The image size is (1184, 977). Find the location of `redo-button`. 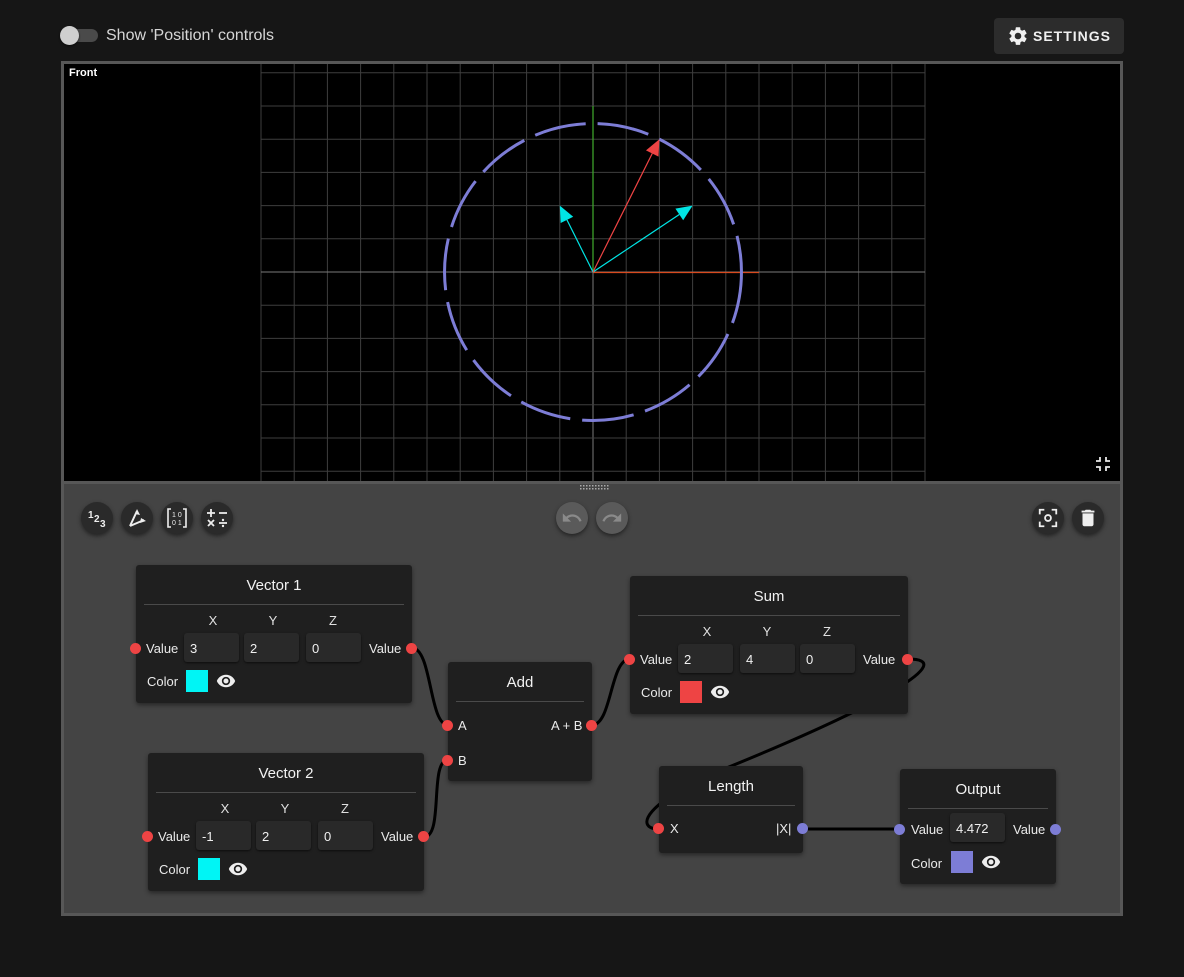

redo-button is located at coordinates (612, 518).